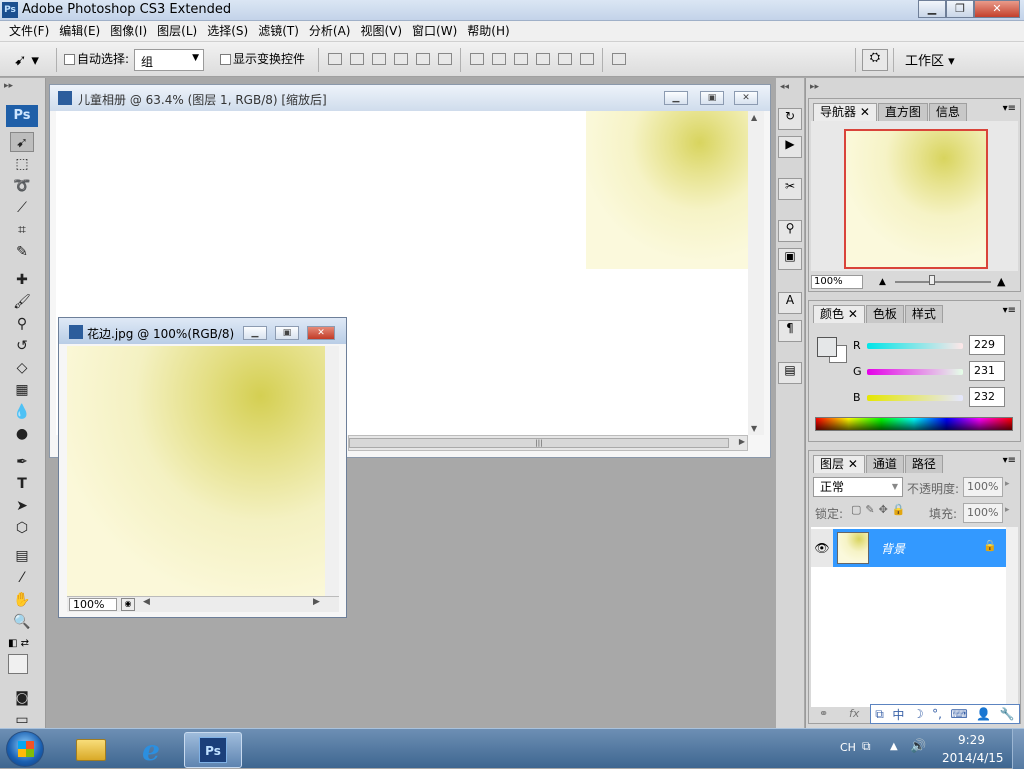 This screenshot has height=769, width=1024. Describe the element at coordinates (22, 230) in the screenshot. I see `crop-tool-icon: ⌗` at that location.